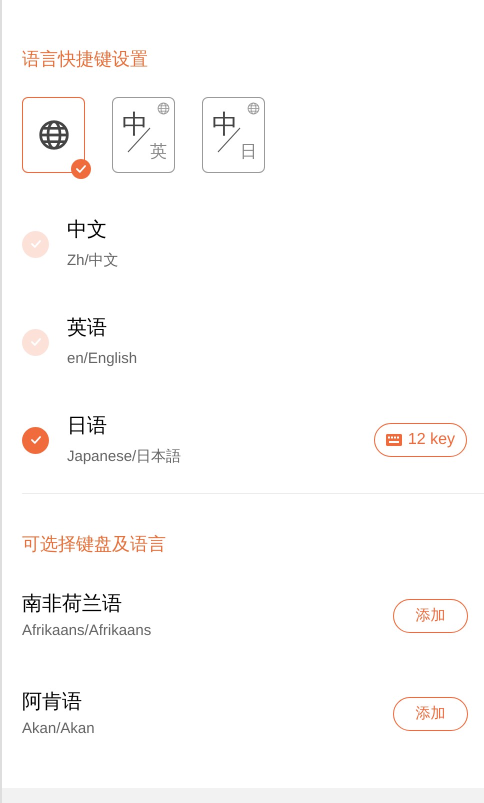  Describe the element at coordinates (52, 702) in the screenshot. I see `language-name: 阿肯语` at that location.